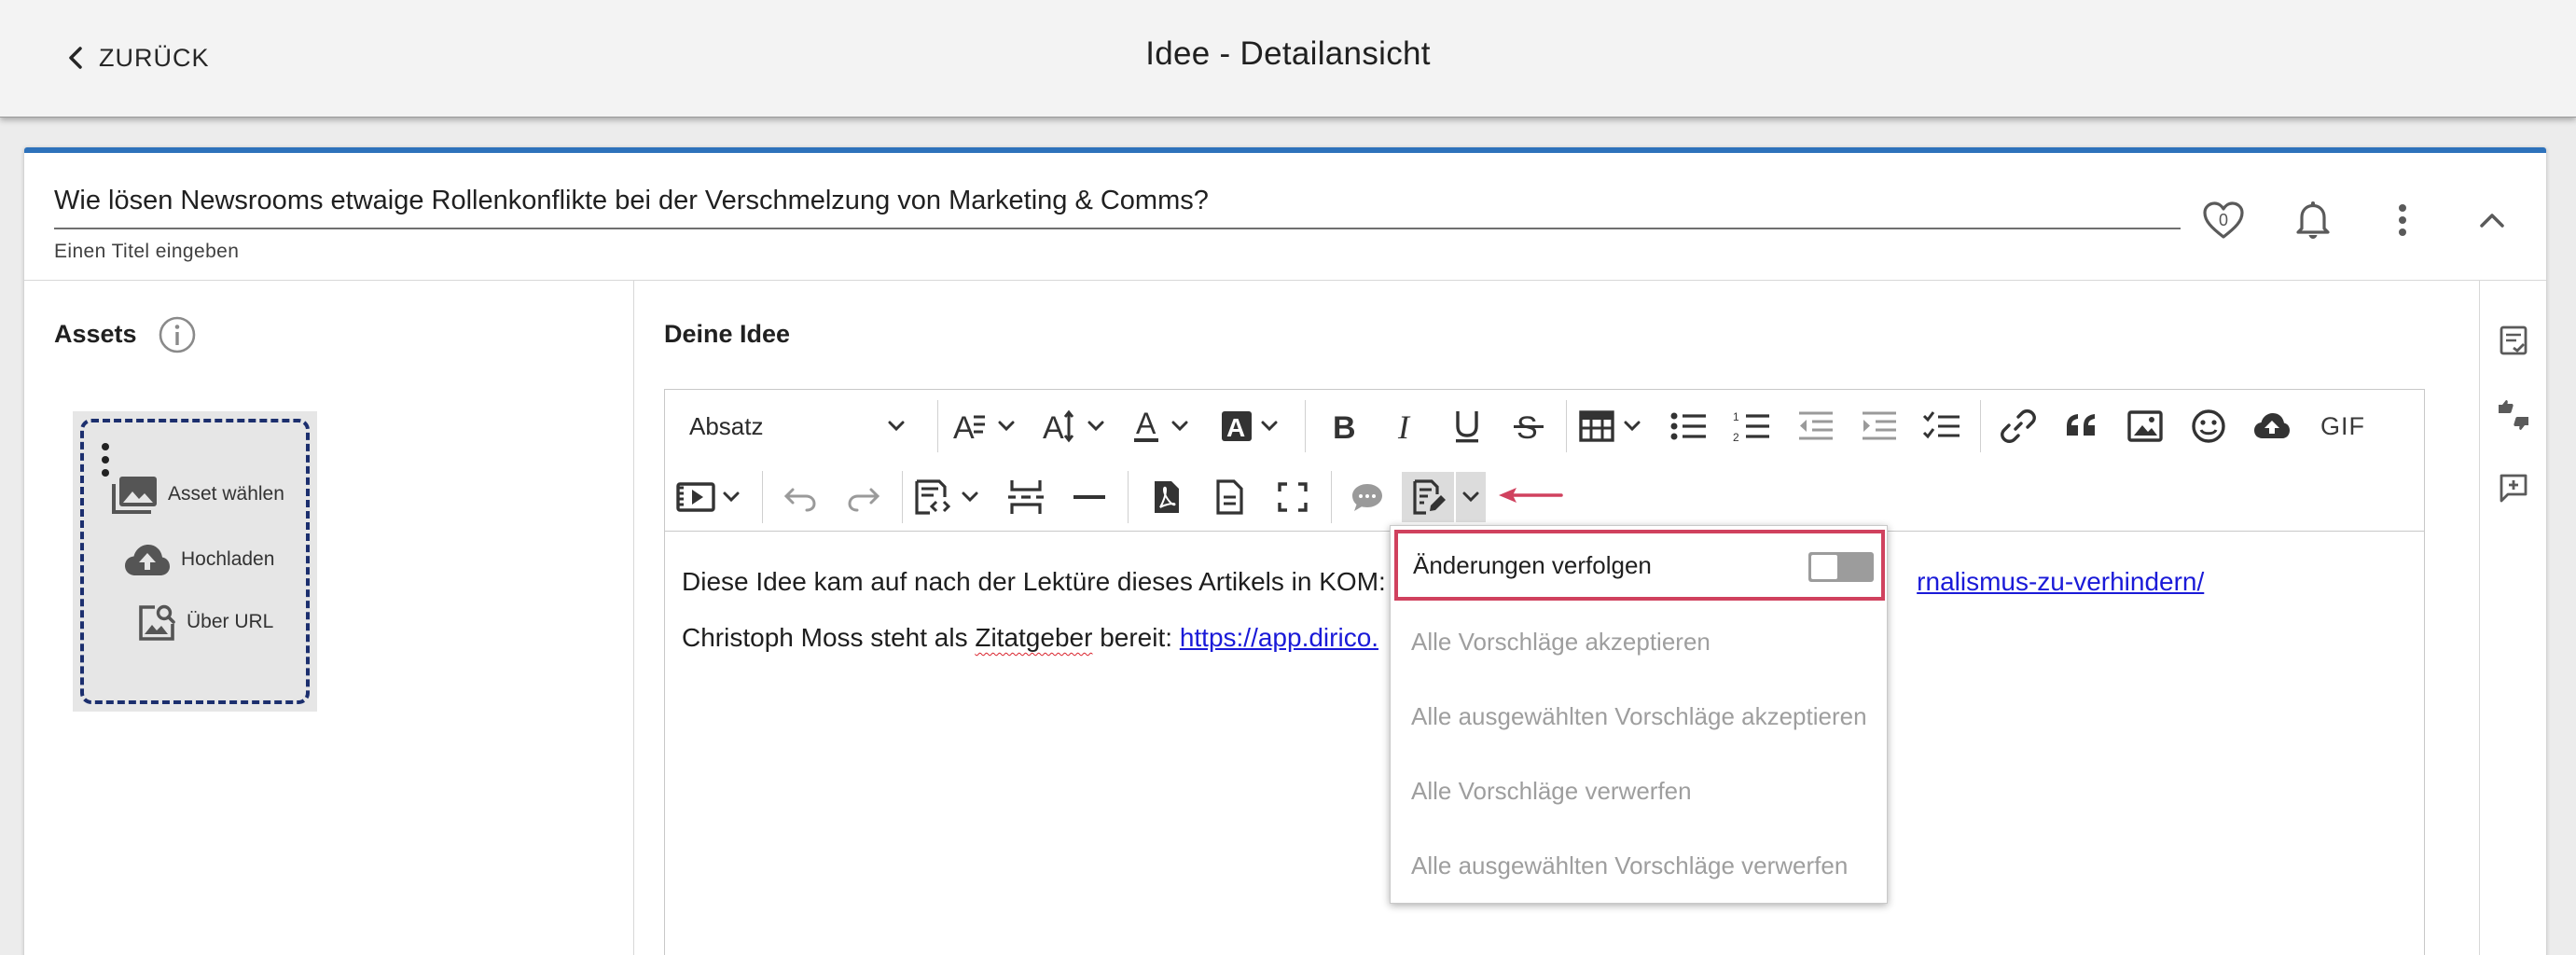 Image resolution: width=2576 pixels, height=955 pixels. What do you see at coordinates (864, 500) in the screenshot?
I see `redo-icon` at bounding box center [864, 500].